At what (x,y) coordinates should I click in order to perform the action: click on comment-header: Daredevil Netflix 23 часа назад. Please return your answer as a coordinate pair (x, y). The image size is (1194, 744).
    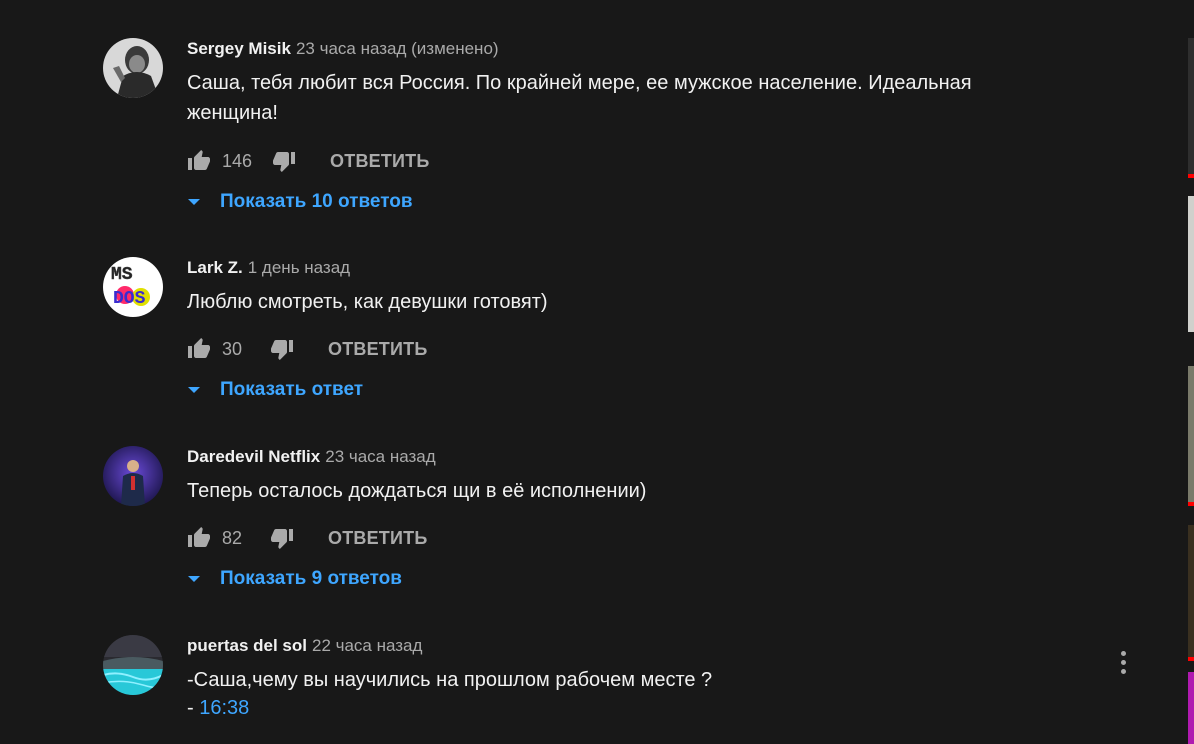
    Looking at the image, I should click on (311, 457).